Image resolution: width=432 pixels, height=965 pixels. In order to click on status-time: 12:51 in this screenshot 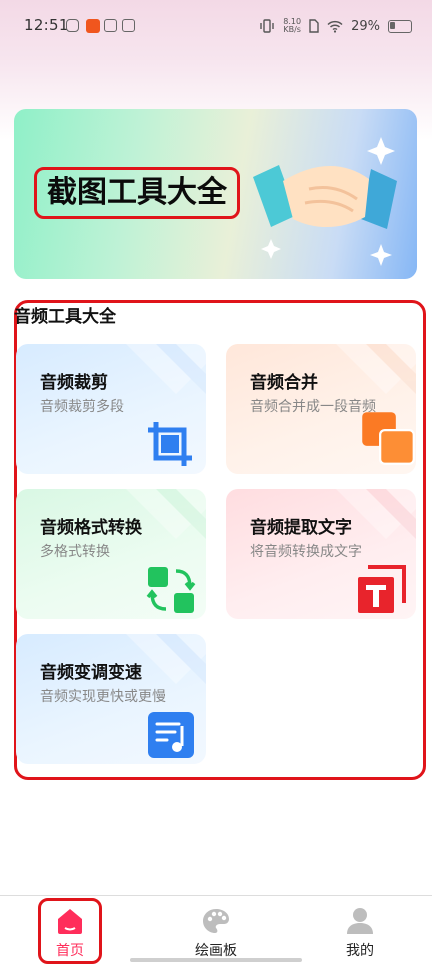, I will do `click(46, 25)`.